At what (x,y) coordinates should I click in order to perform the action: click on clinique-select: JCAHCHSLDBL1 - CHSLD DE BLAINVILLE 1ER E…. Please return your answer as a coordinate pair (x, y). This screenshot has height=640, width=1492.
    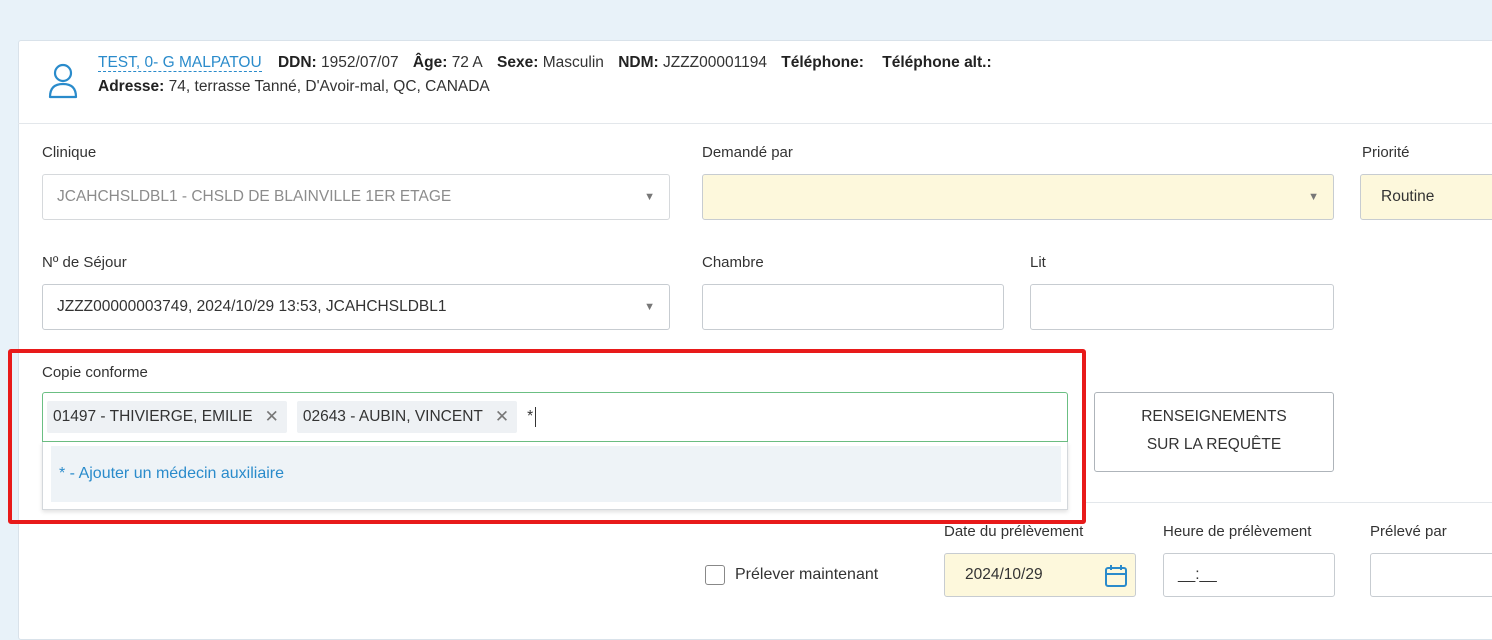
    Looking at the image, I should click on (356, 197).